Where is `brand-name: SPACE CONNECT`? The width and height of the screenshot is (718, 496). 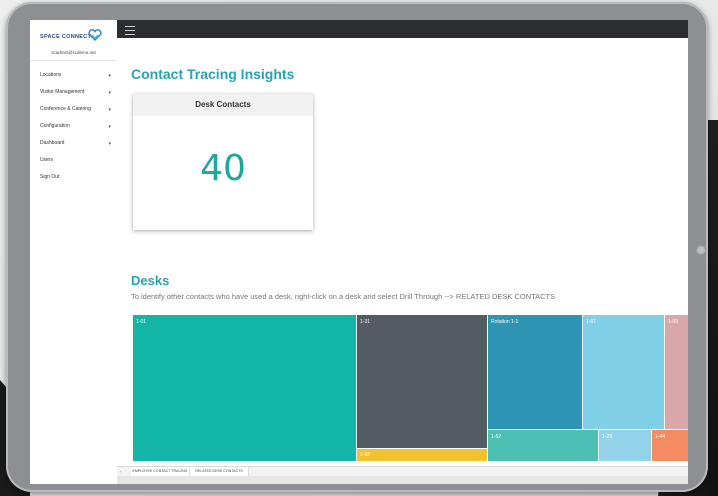
brand-name: SPACE CONNECT is located at coordinates (66, 37).